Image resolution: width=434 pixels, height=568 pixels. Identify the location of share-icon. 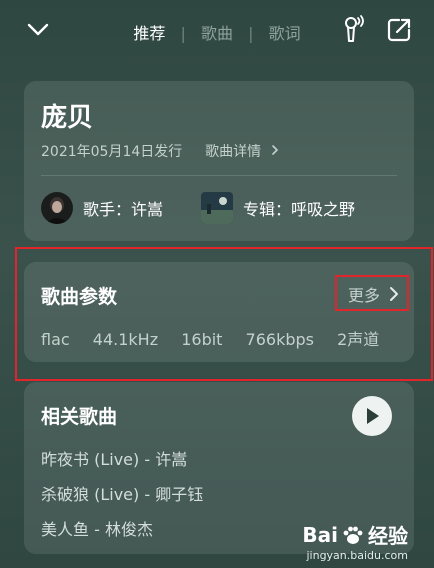
(399, 30).